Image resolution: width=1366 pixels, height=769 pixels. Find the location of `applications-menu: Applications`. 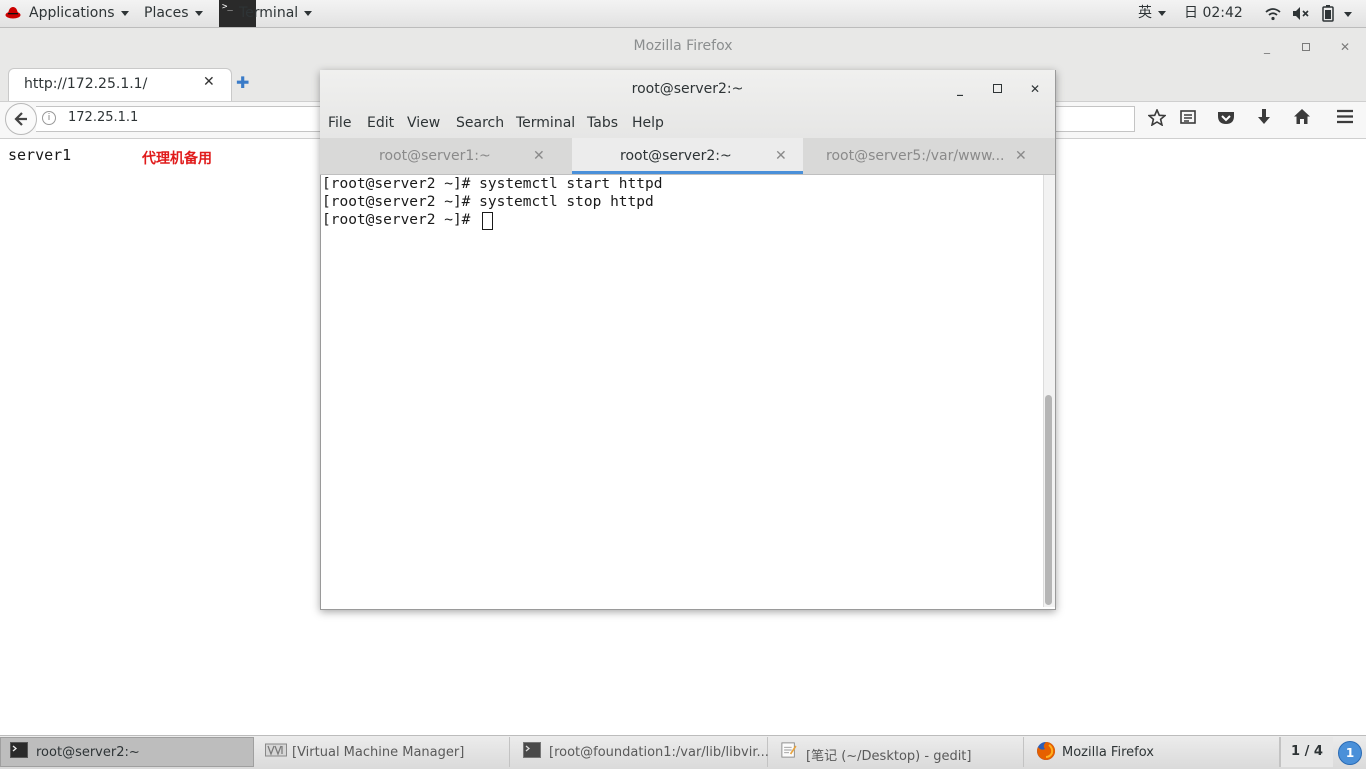

applications-menu: Applications is located at coordinates (79, 13).